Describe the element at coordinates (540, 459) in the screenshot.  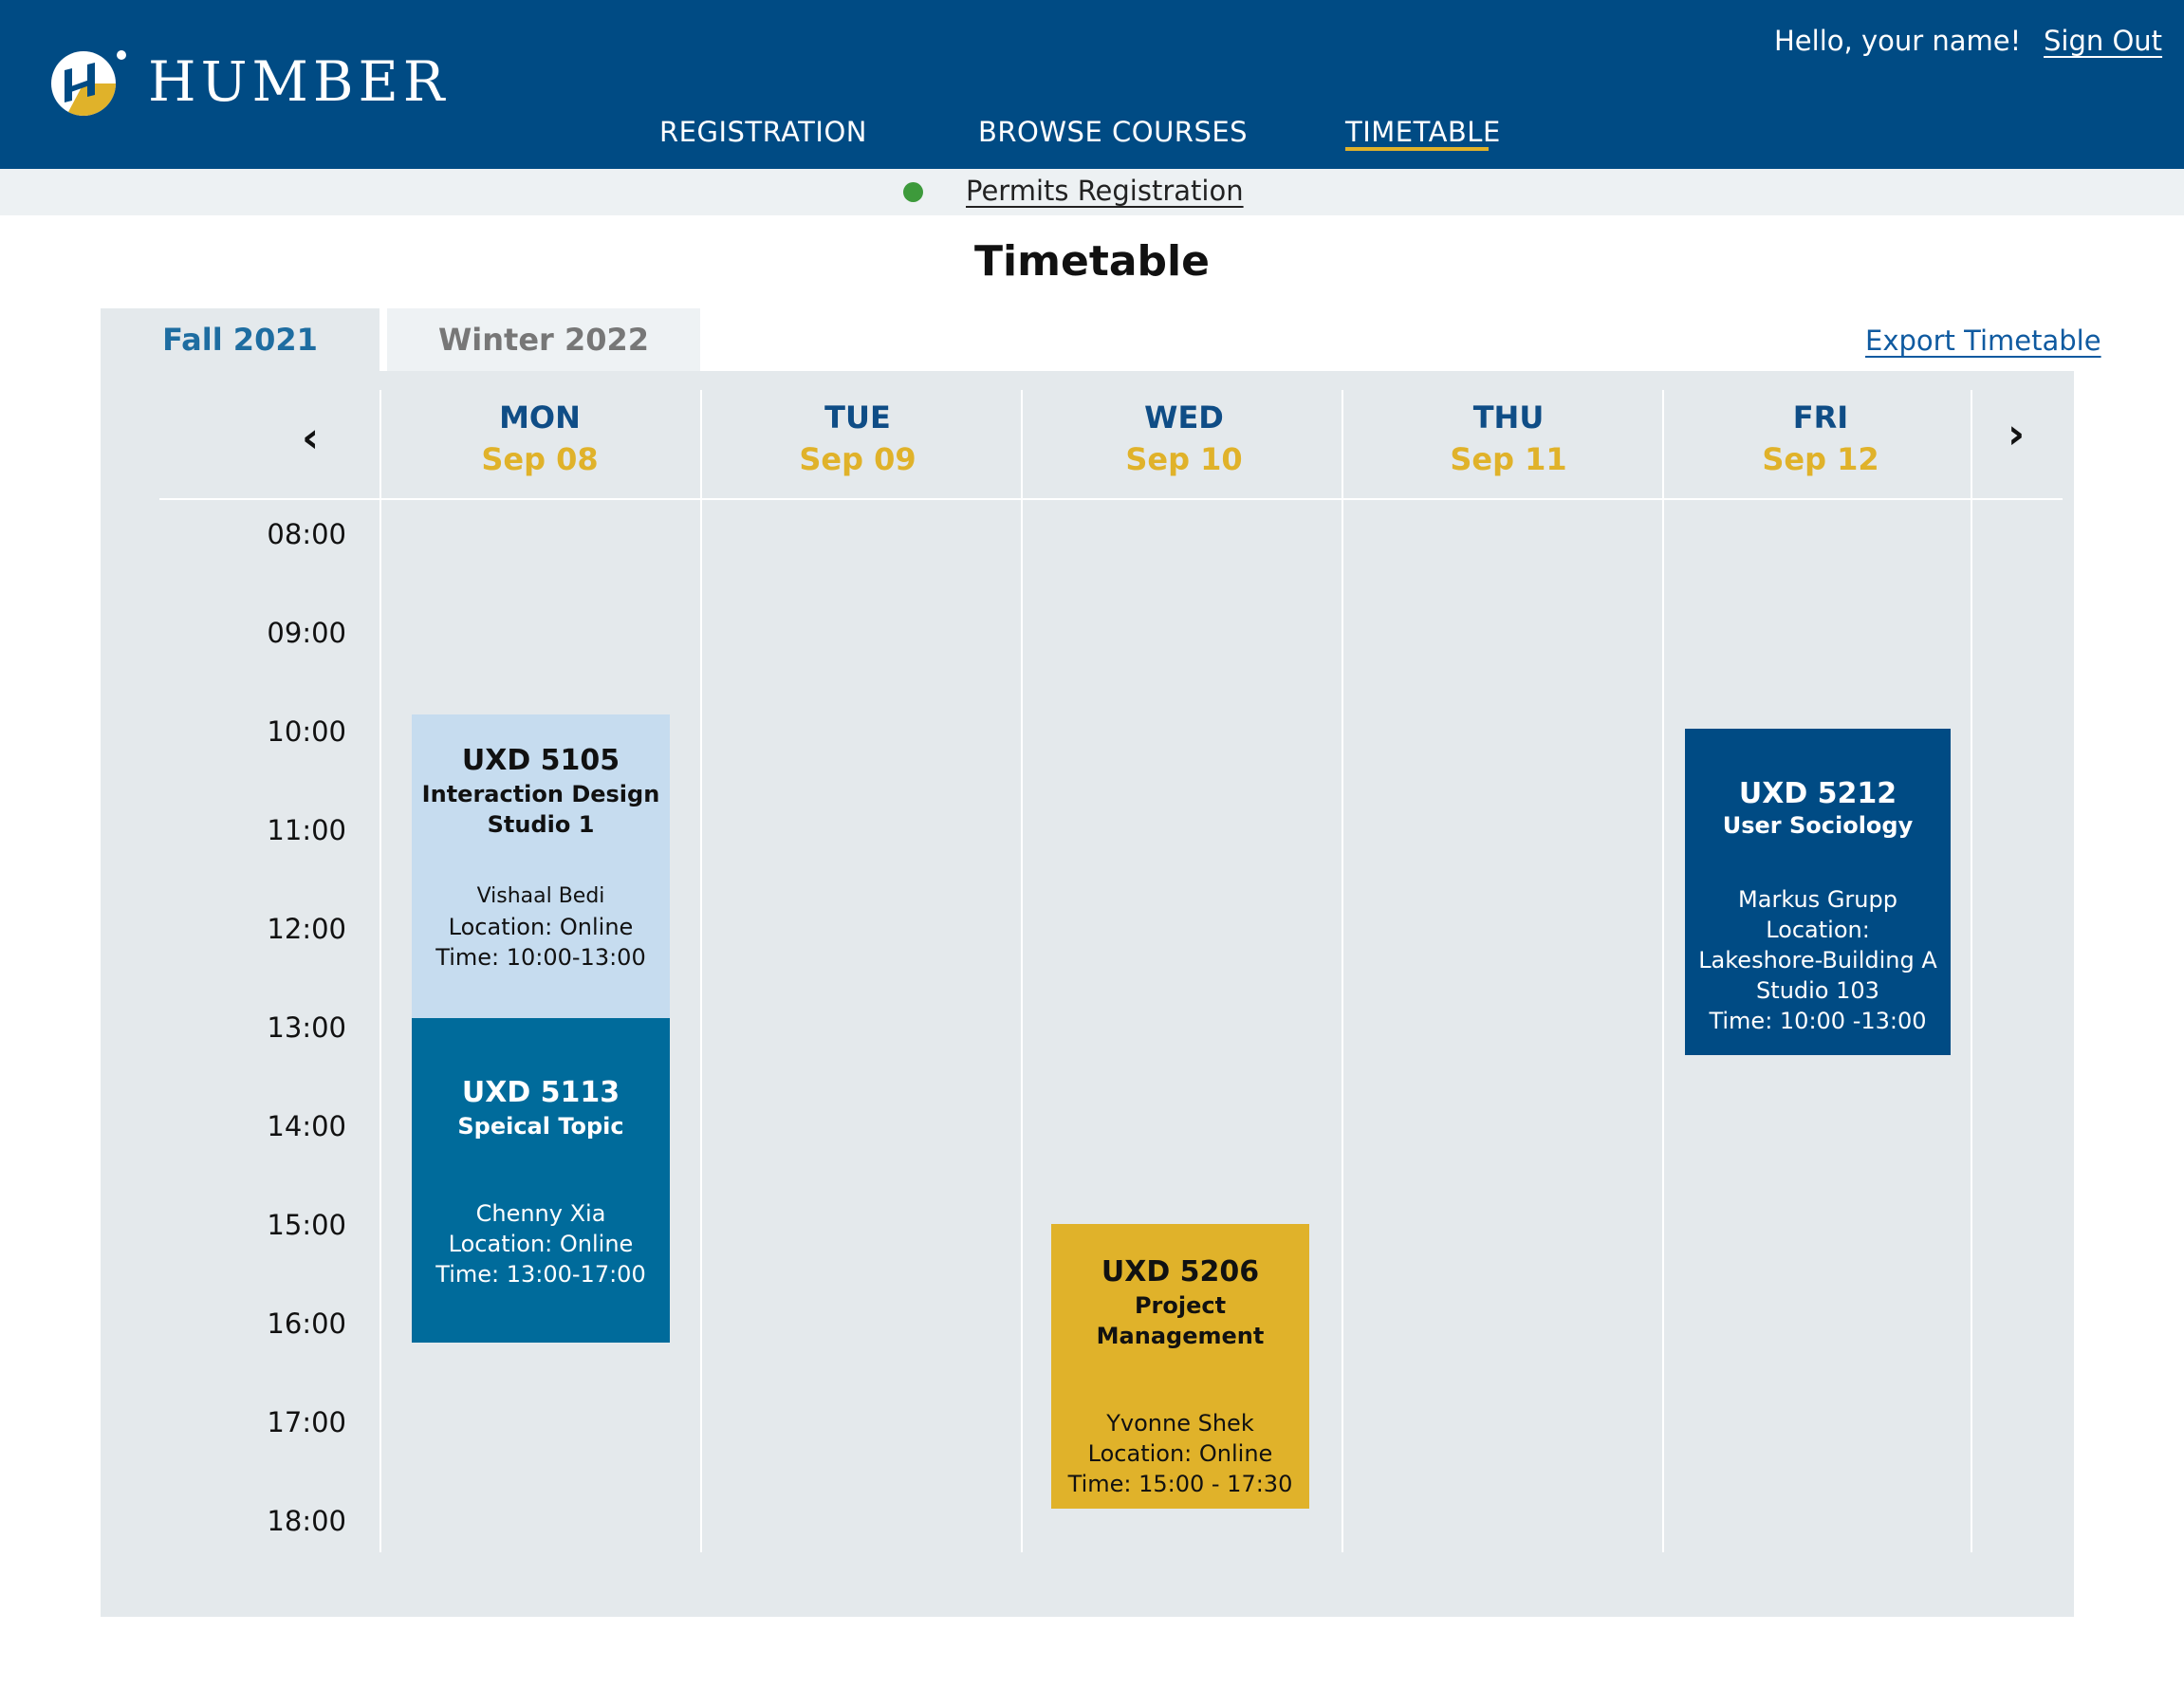
I see `day-date: Sep 08` at that location.